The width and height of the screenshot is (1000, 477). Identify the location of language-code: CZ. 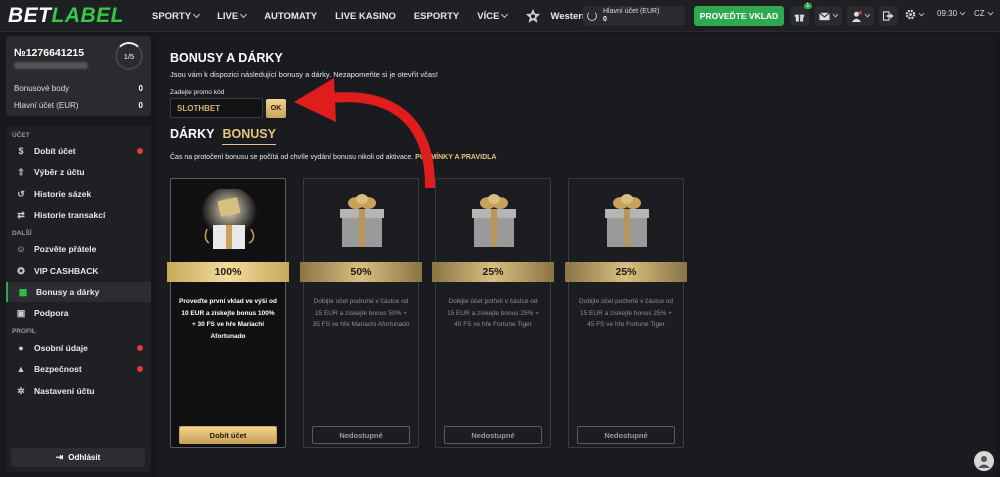
(979, 13).